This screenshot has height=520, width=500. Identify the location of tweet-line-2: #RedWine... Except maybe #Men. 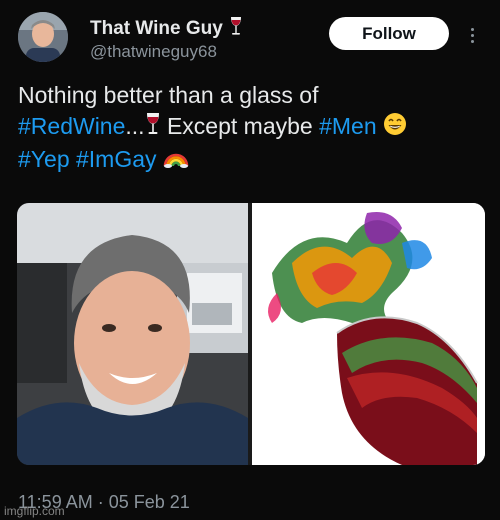
(253, 127).